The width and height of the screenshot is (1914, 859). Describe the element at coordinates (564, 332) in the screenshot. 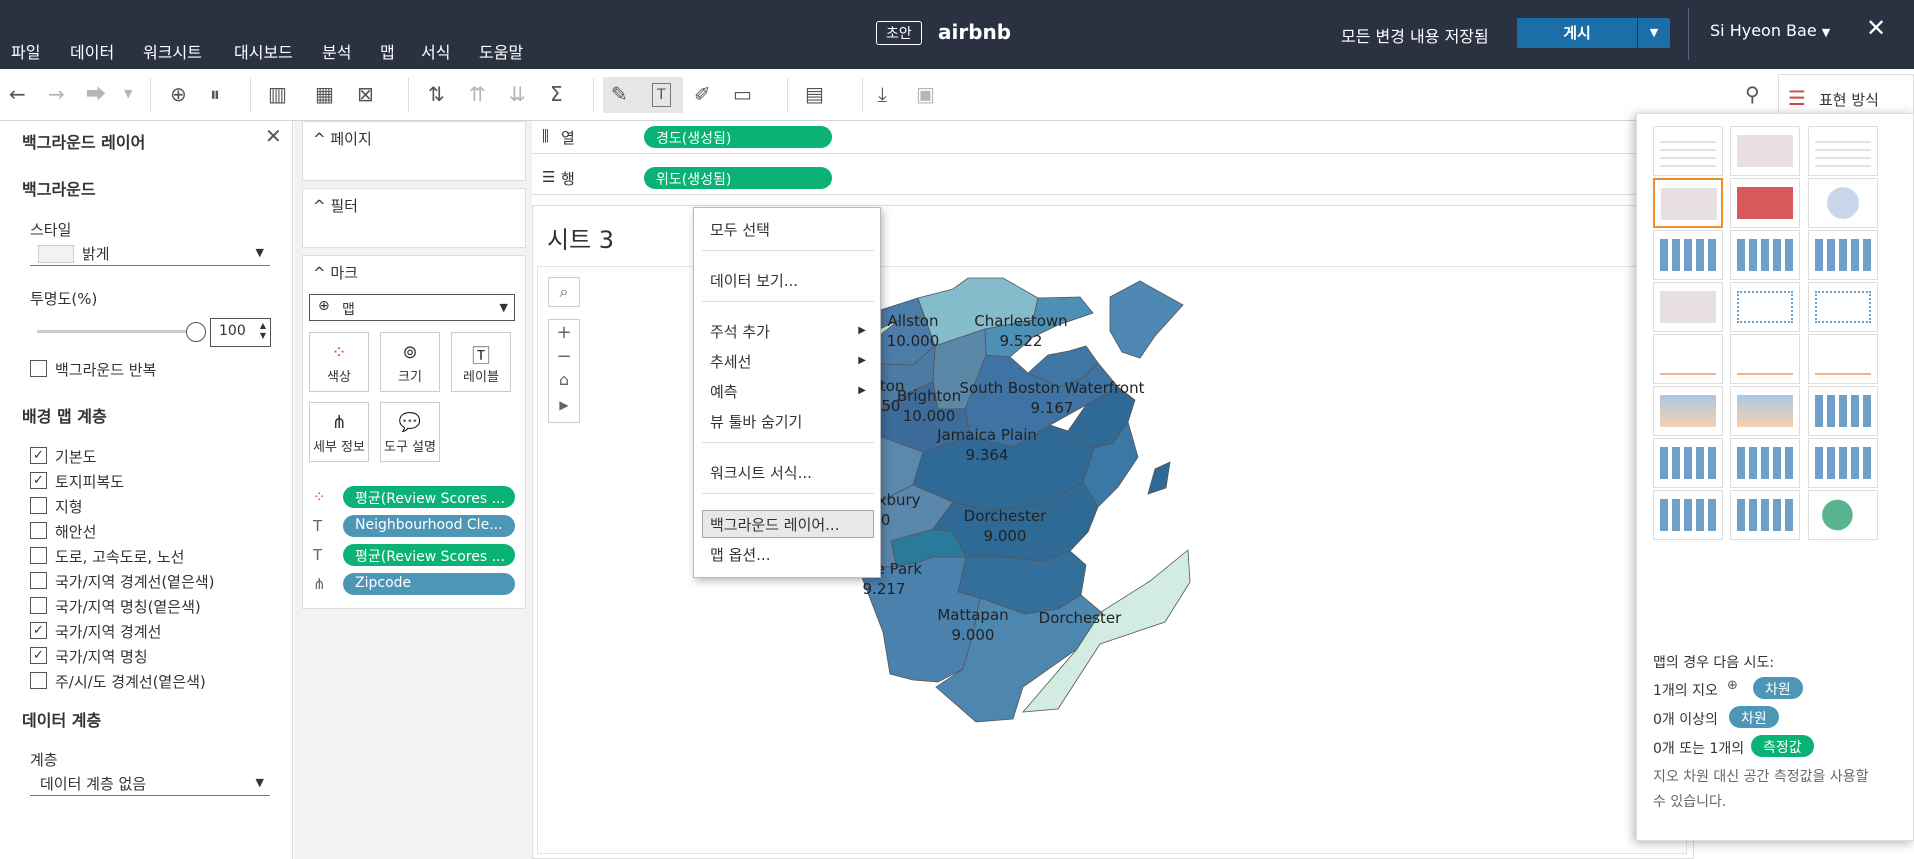

I see `zoom-in-icon: +` at that location.